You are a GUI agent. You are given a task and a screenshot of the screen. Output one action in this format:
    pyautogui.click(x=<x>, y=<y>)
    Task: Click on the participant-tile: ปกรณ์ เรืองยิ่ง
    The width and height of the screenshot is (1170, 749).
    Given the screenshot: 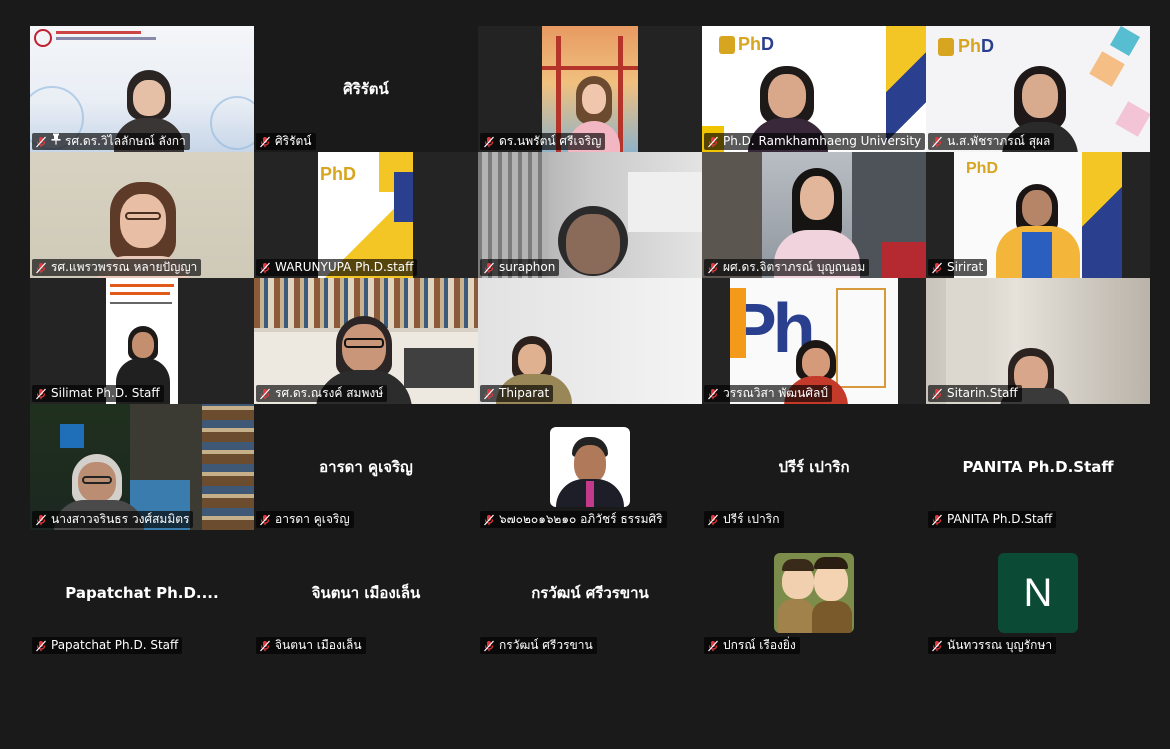 What is the action you would take?
    pyautogui.click(x=814, y=593)
    